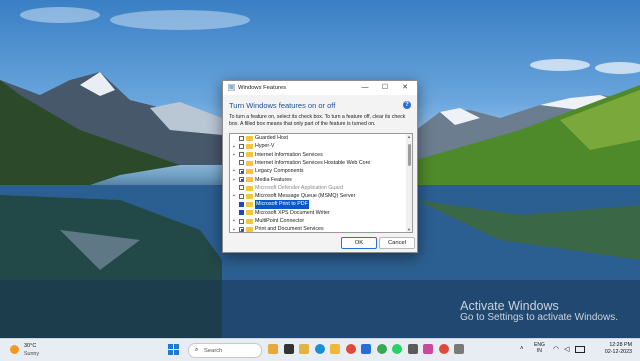 The image size is (640, 361). I want to click on clock-date: 02-12-2023, so click(618, 352).